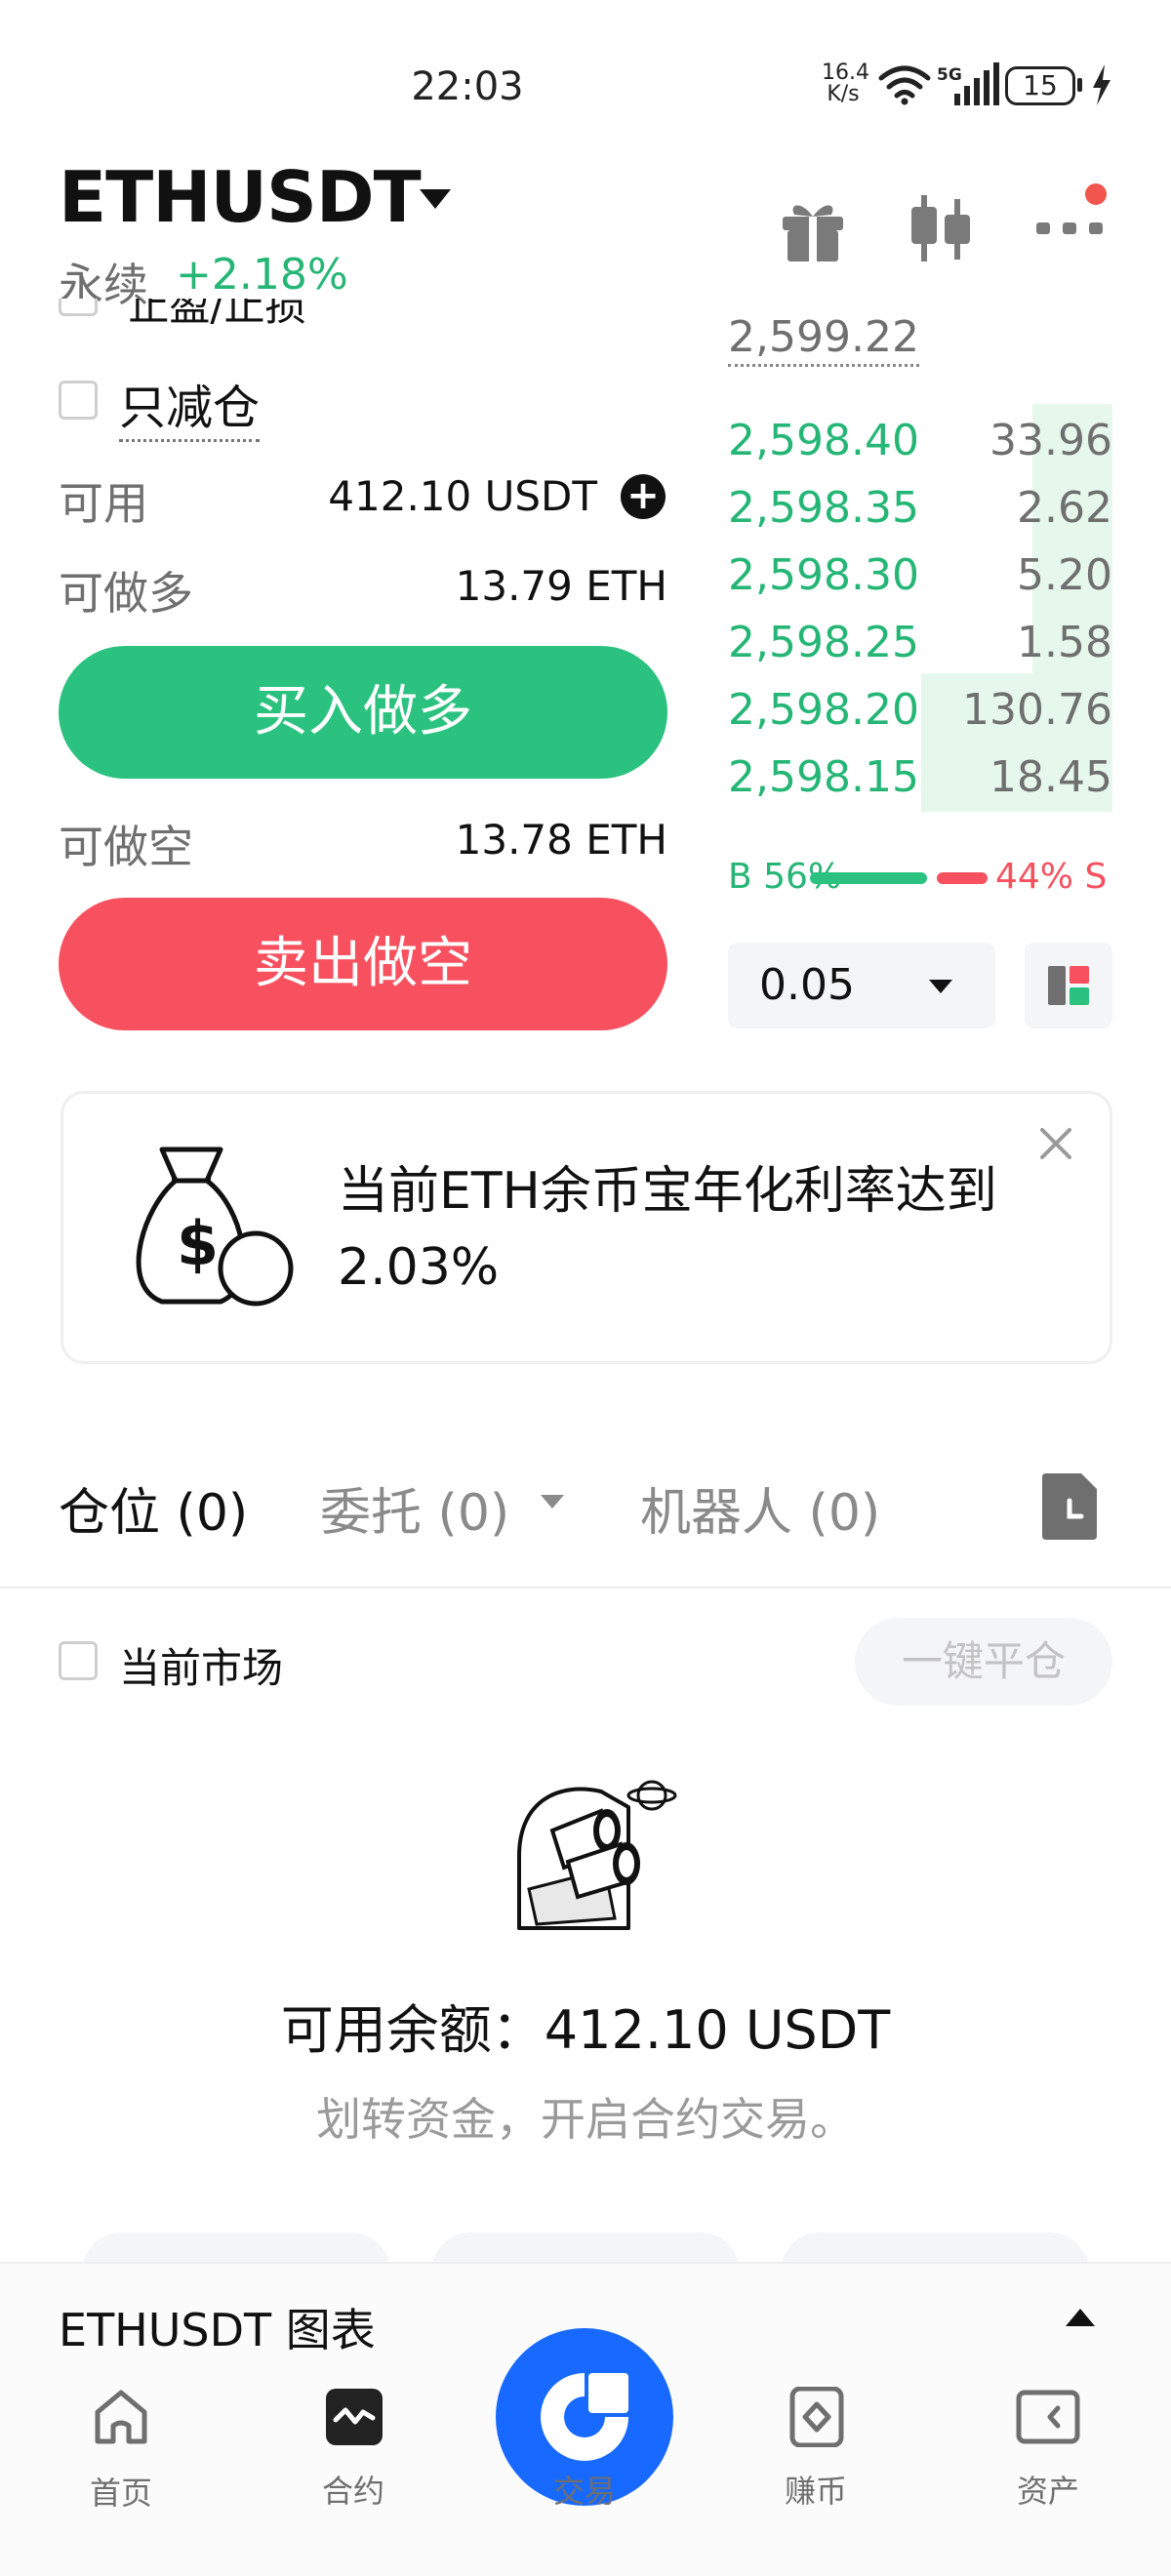 The width and height of the screenshot is (1171, 2576). Describe the element at coordinates (920, 508) in the screenshot. I see `orderbook-bid-row: 2,598.35 2.62` at that location.